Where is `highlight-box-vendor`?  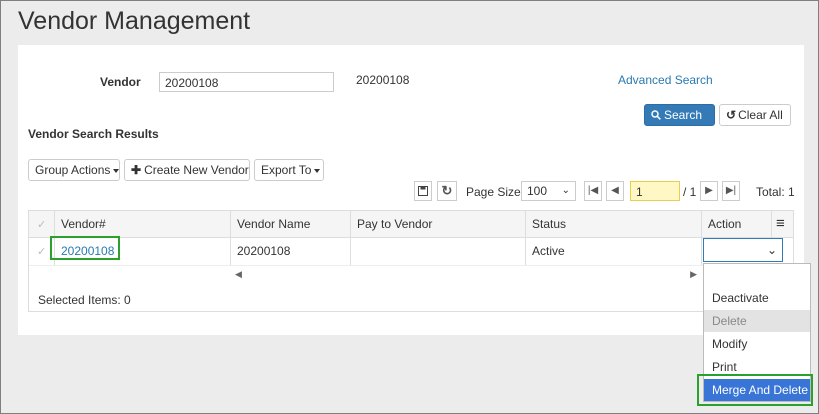 highlight-box-vendor is located at coordinates (85, 248).